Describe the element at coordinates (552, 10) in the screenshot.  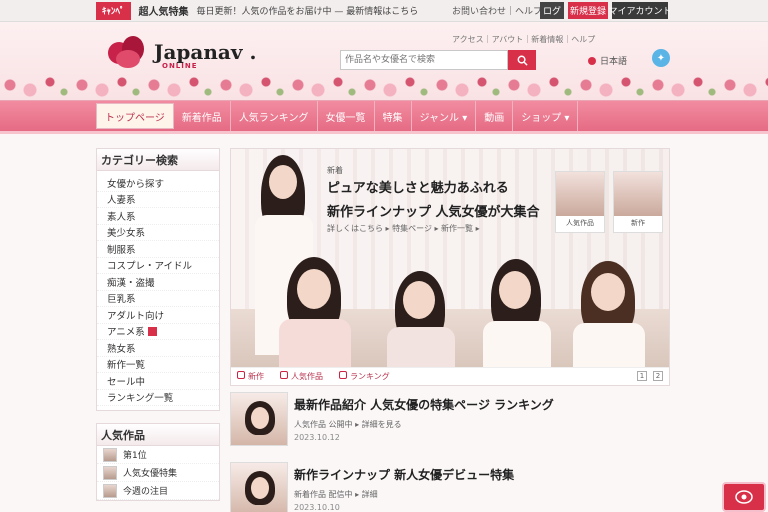
I see `login-button: ログ` at that location.